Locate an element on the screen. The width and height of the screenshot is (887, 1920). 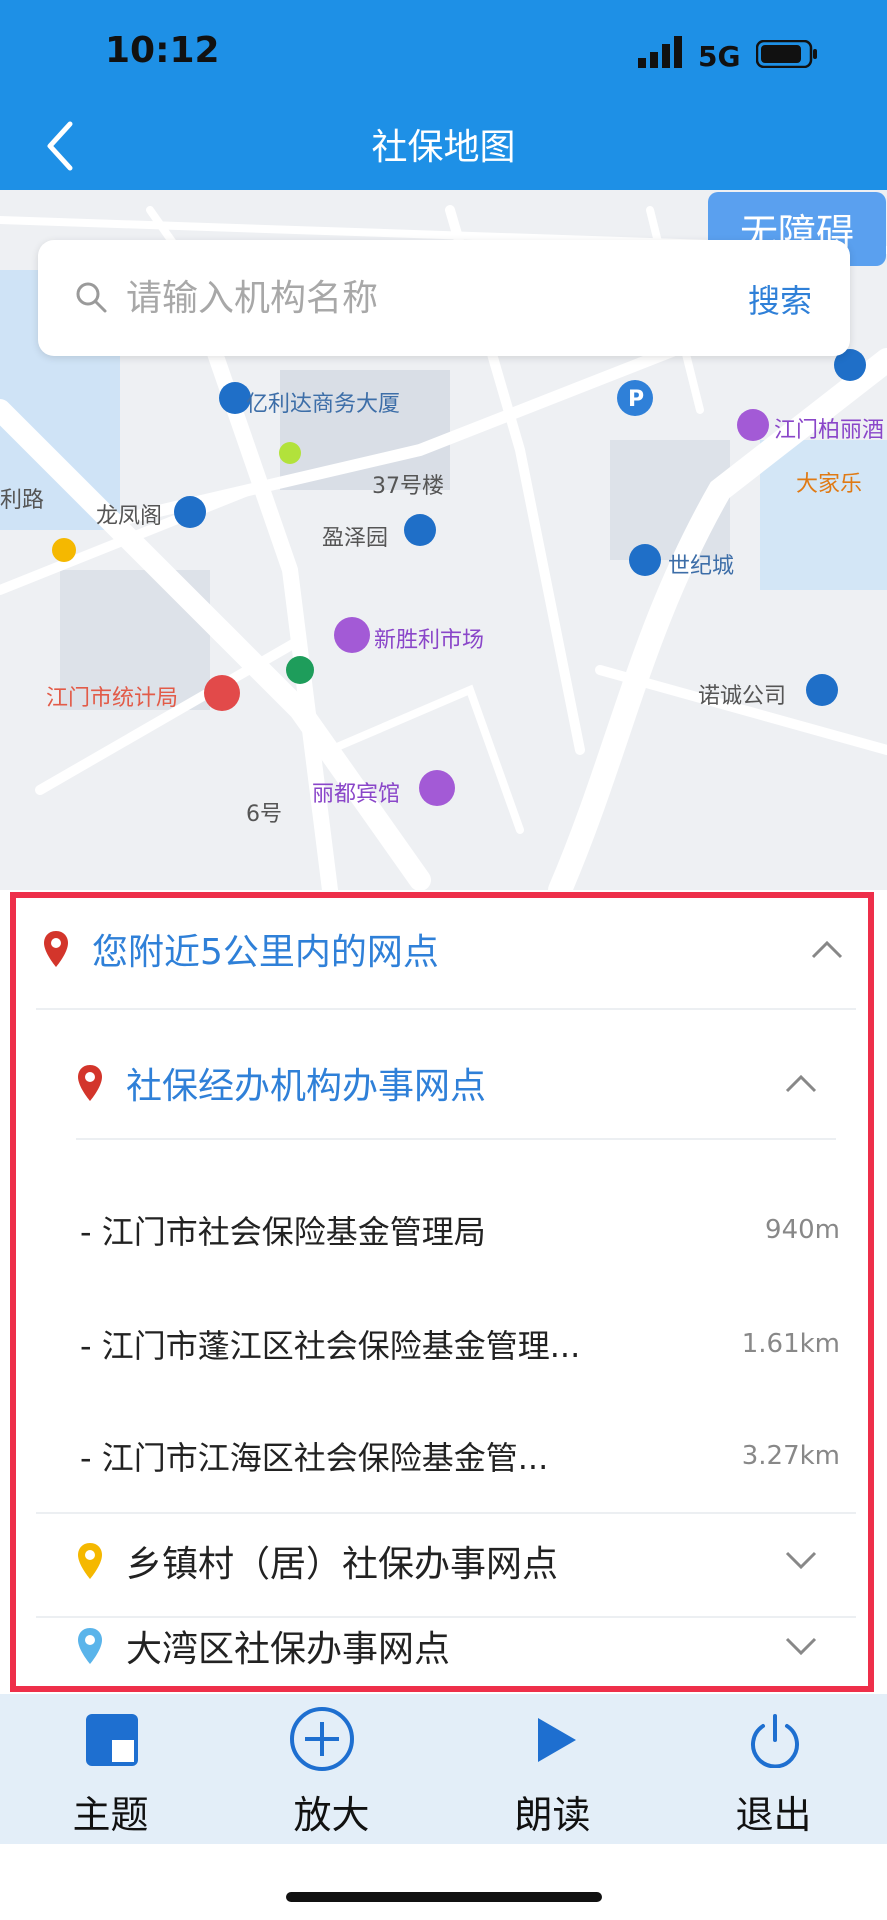
poi-label: 江门市统计局 is located at coordinates (112, 696).